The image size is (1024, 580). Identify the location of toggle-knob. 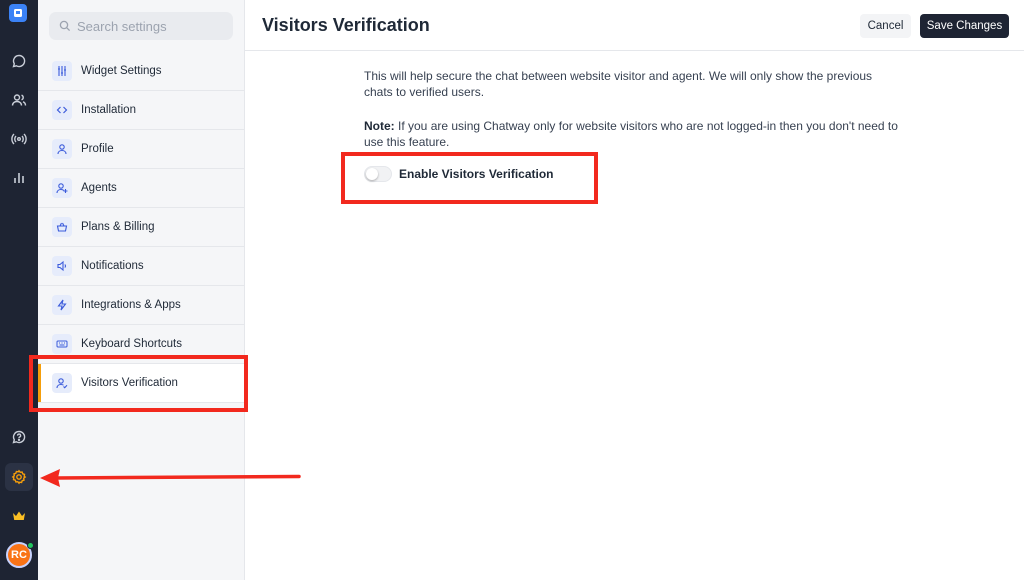
(372, 174).